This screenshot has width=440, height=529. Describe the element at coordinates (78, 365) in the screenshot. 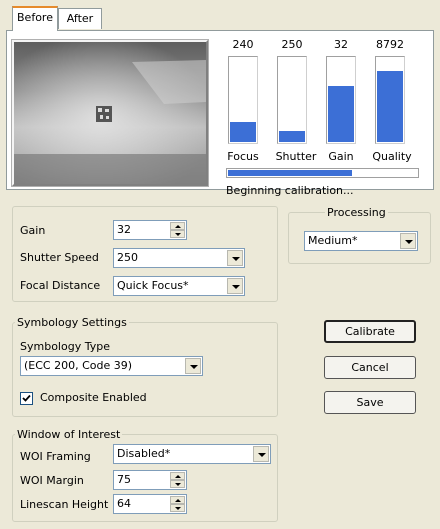

I see `symbology-type-value: (ECC 200, Code 39)` at that location.